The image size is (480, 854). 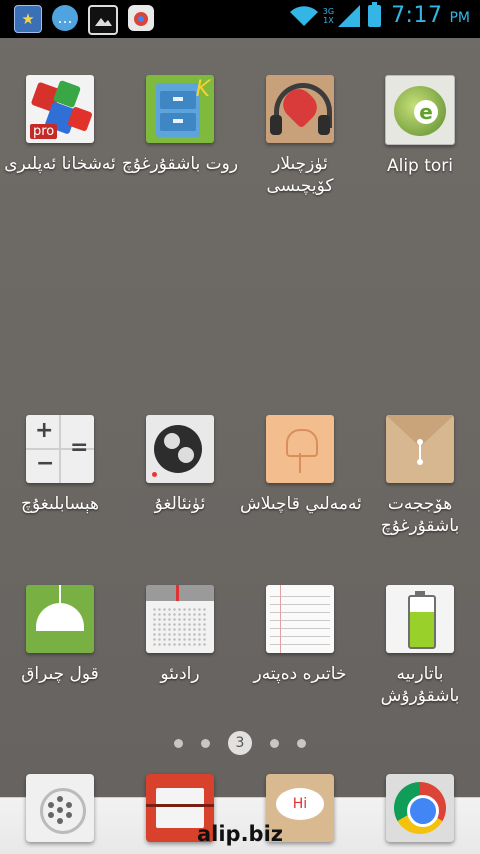 What do you see at coordinates (180, 449) in the screenshot?
I see `sound-recorder-icon` at bounding box center [180, 449].